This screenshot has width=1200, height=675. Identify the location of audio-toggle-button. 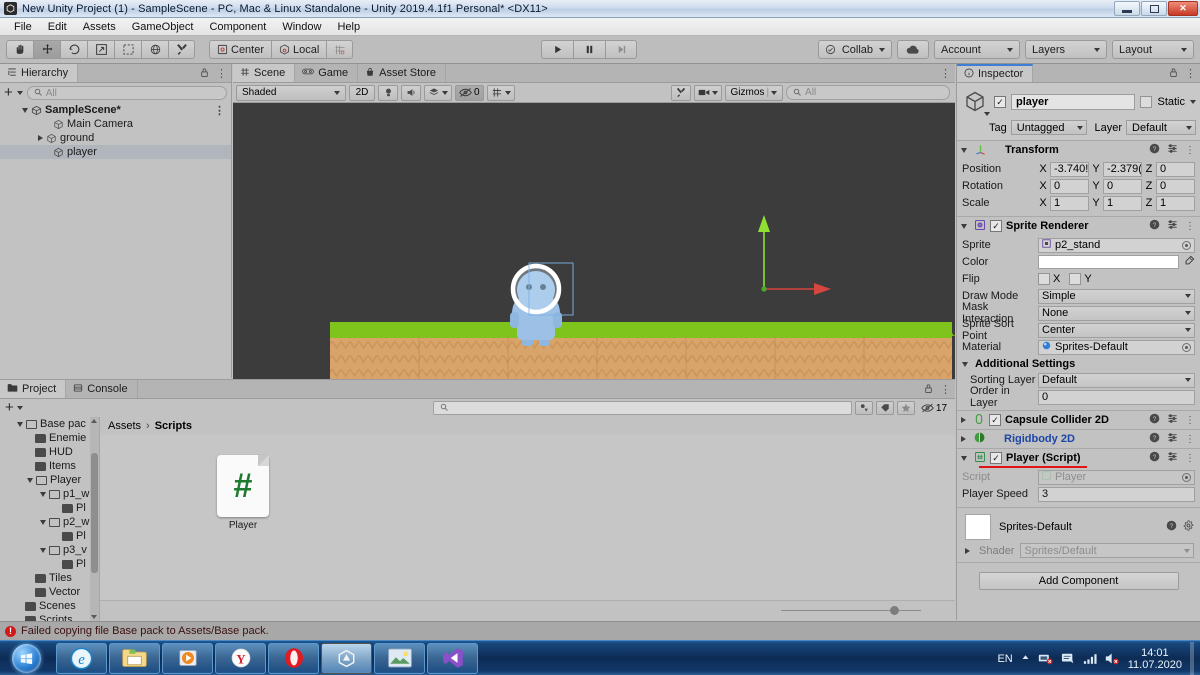
(411, 92).